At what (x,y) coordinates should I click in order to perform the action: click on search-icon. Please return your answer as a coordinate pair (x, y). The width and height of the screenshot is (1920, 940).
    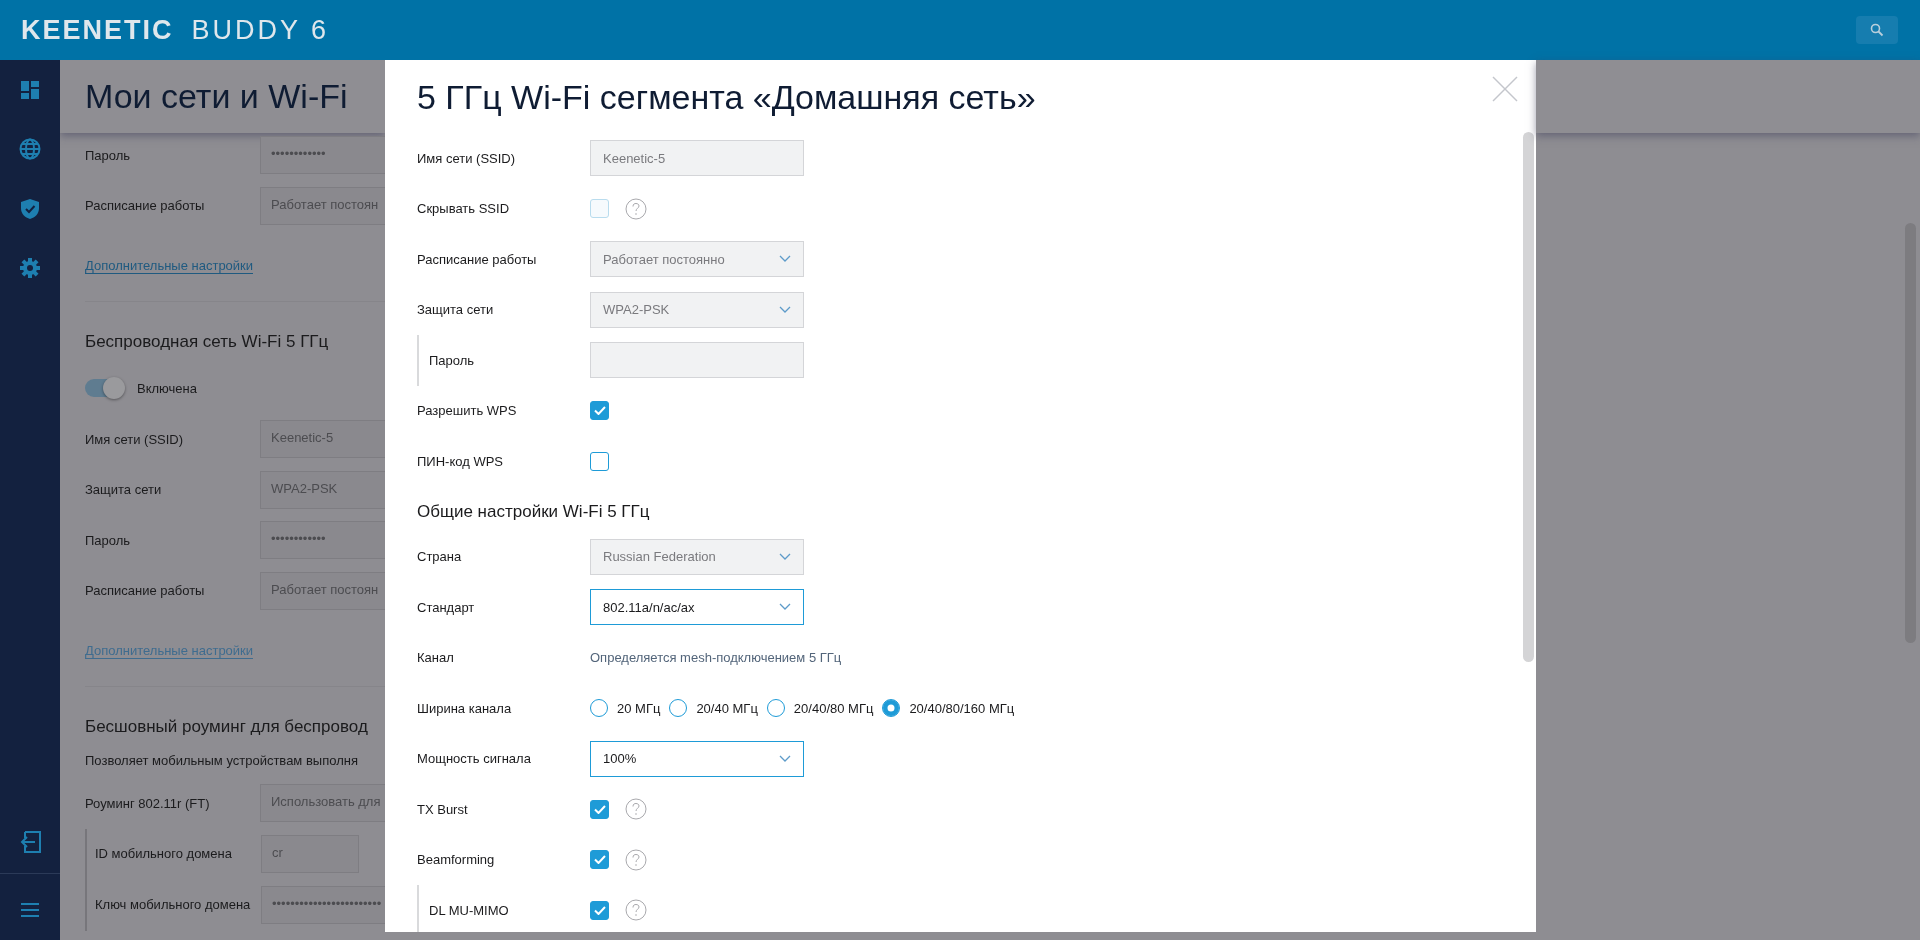
    Looking at the image, I should click on (1877, 30).